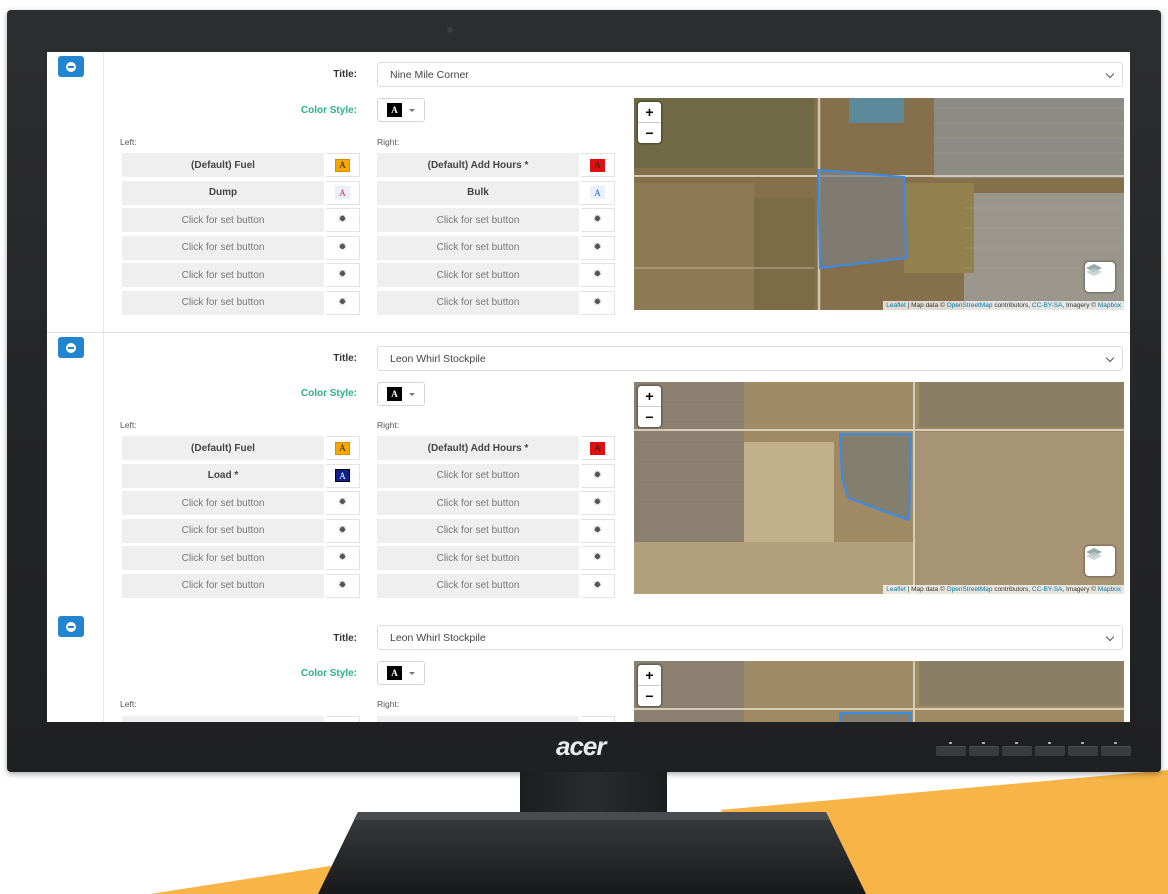 This screenshot has width=1168, height=894. I want to click on button-slot: Load * A, so click(242, 475).